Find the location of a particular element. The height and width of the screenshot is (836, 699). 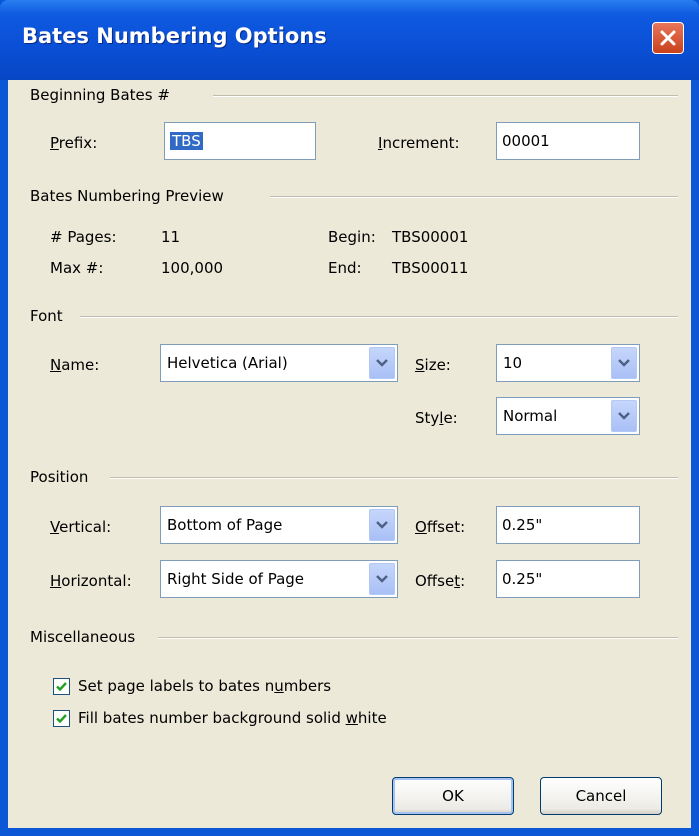

horizontal-select: Right Side of Page is located at coordinates (279, 579).